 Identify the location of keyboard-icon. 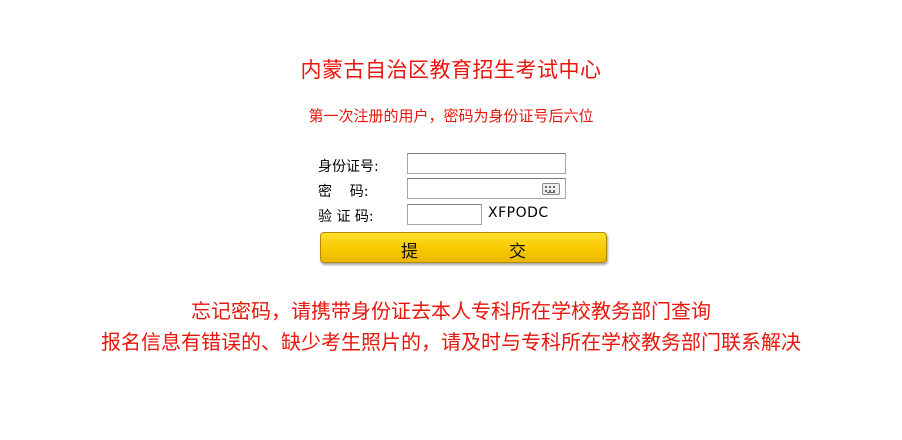
(551, 189).